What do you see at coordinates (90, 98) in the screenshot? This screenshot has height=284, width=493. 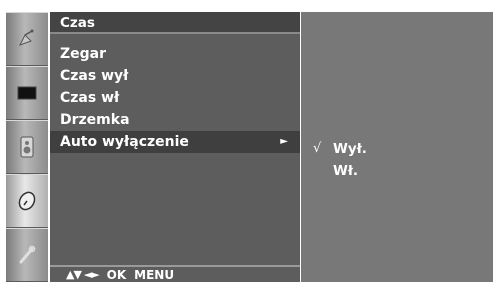 I see `menu-item-label: Czas wł` at bounding box center [90, 98].